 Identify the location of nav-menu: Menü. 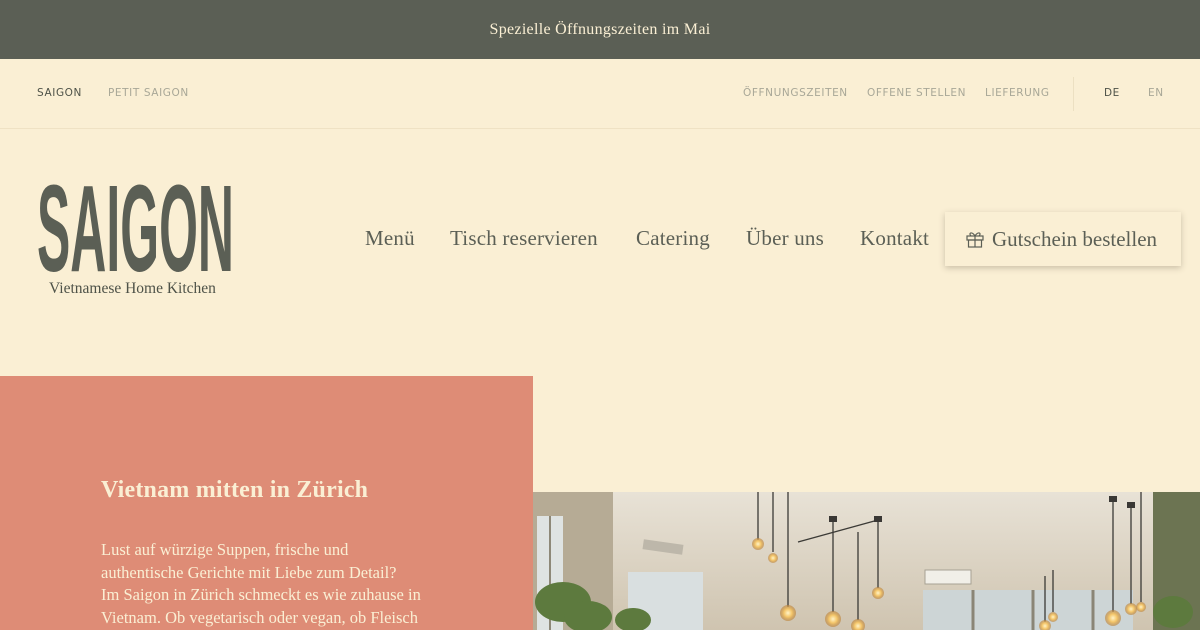
(390, 238).